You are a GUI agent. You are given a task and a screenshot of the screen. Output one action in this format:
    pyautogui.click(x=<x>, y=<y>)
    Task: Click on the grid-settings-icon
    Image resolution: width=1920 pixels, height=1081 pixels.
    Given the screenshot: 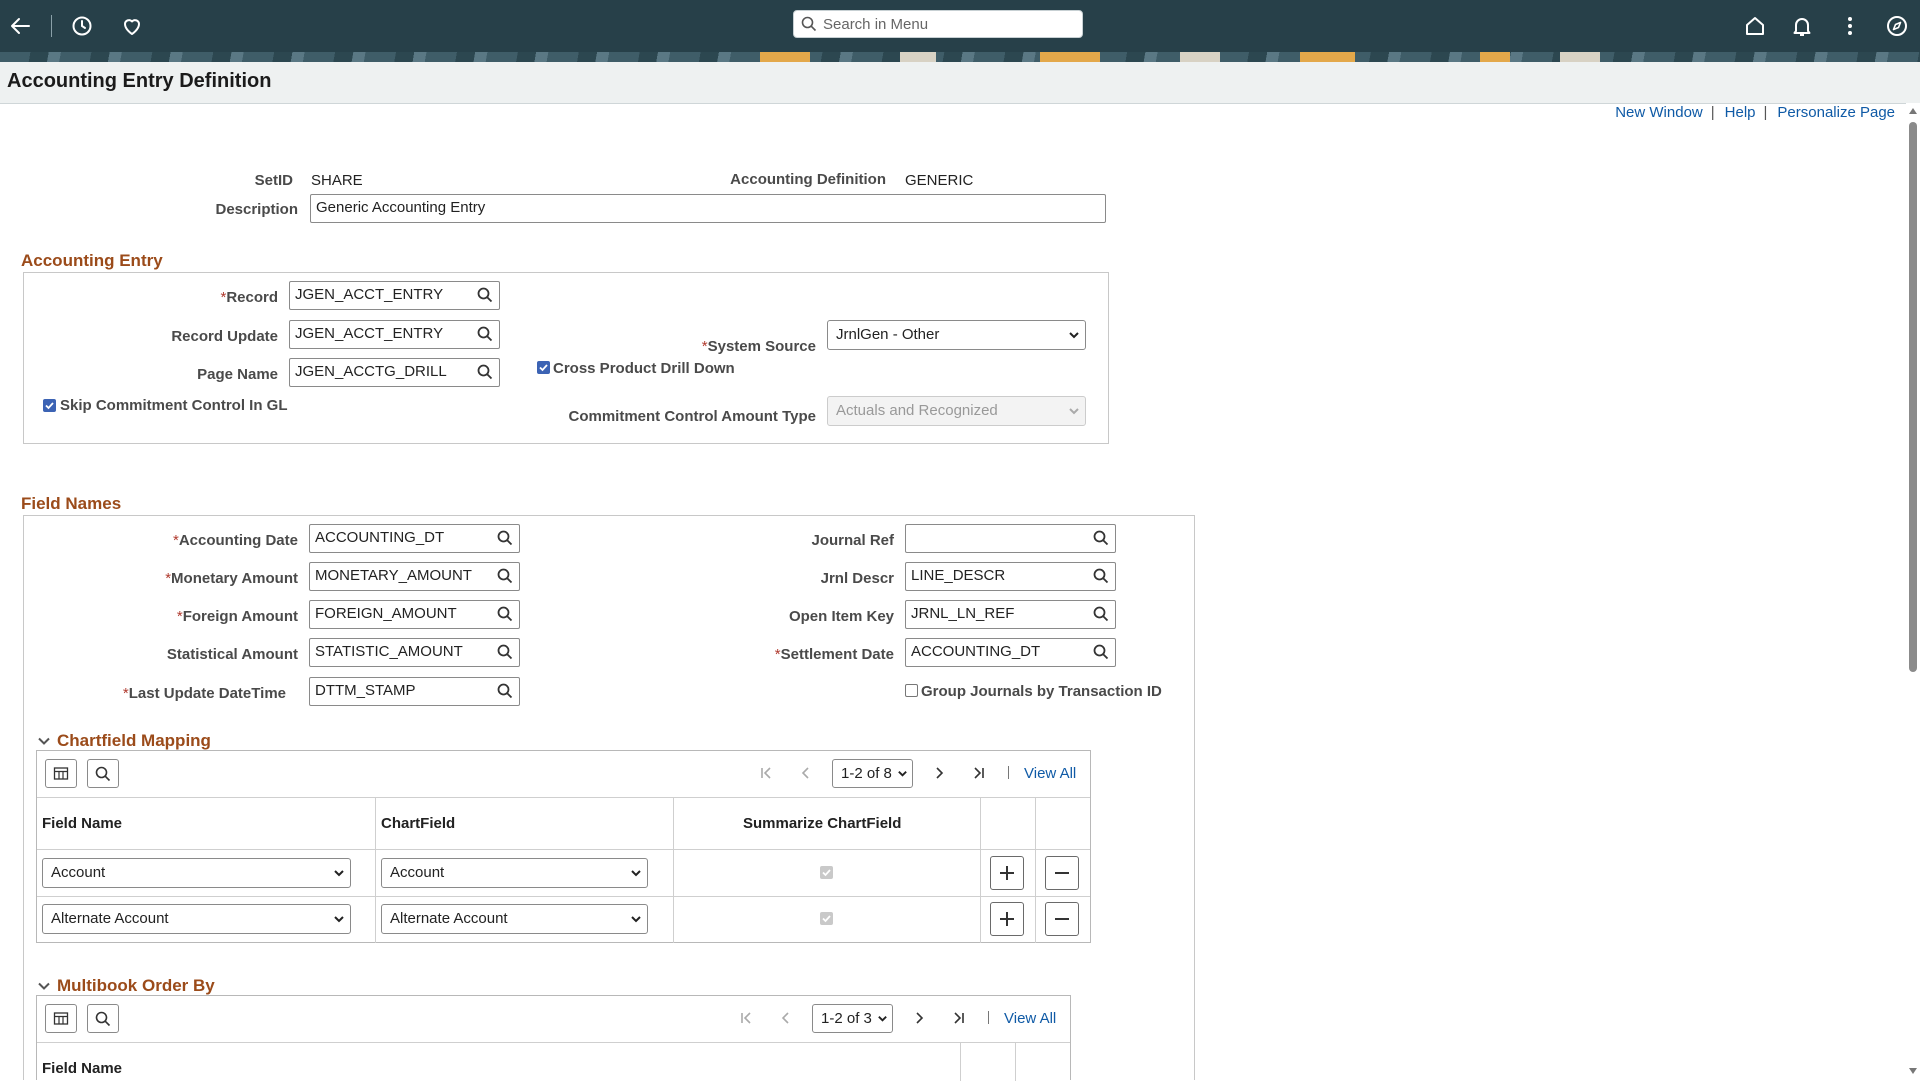 What is the action you would take?
    pyautogui.click(x=61, y=1018)
    